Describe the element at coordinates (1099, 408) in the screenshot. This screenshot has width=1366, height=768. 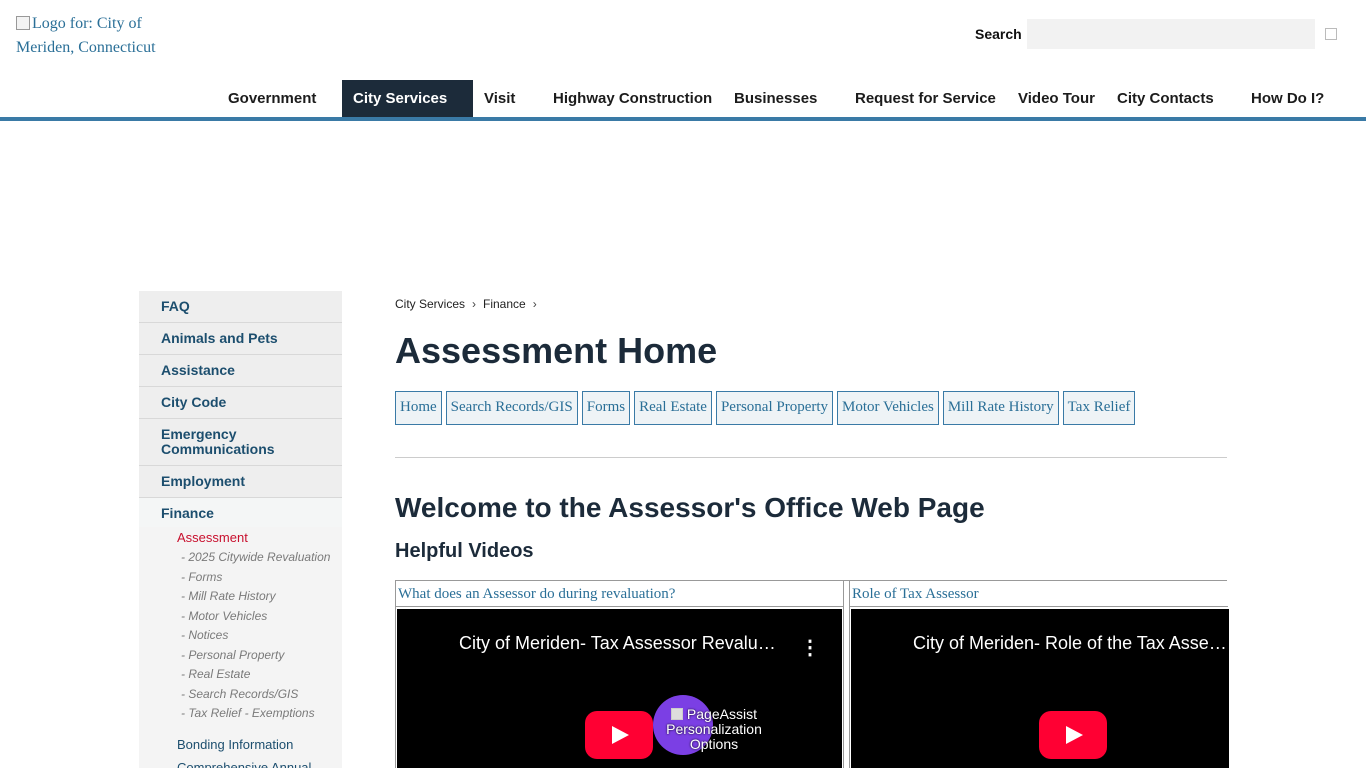
I see `subnav-tax-relief: Tax Relief` at that location.